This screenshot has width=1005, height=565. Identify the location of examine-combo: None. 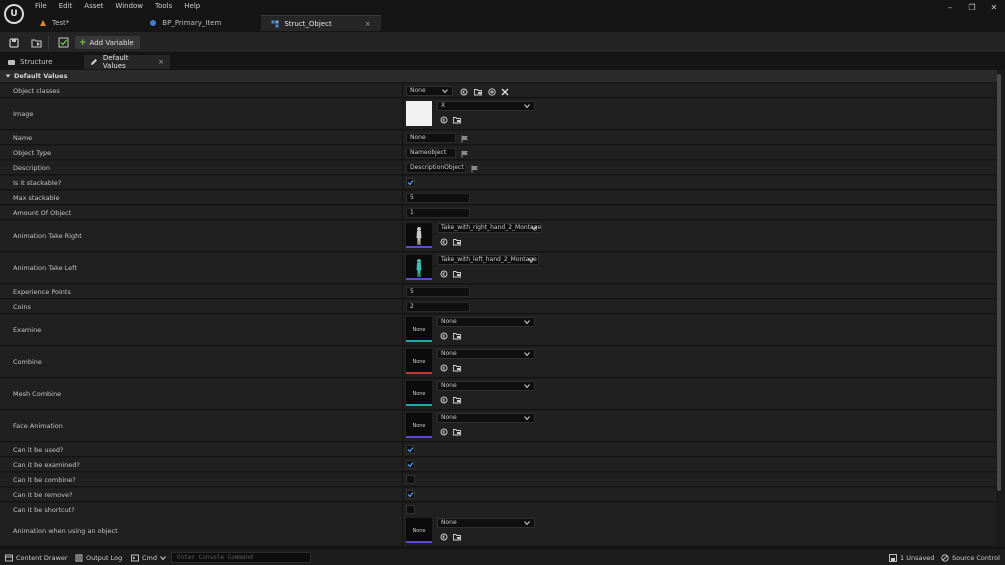
(486, 322).